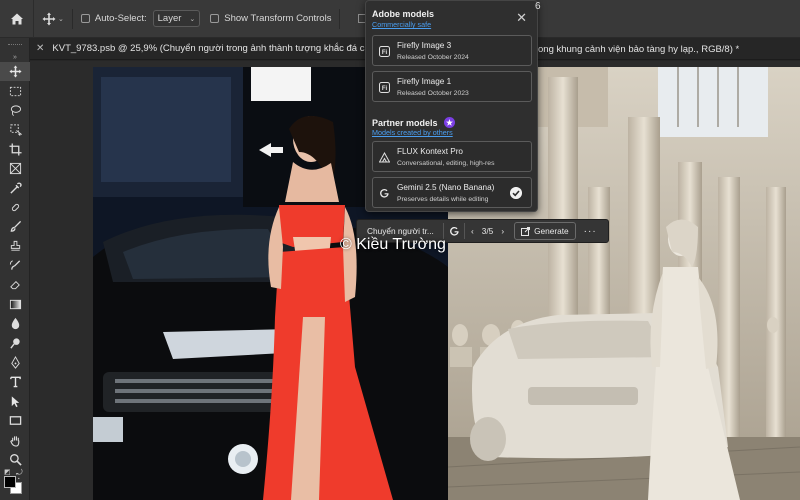 The width and height of the screenshot is (800, 500). I want to click on eyedropper-tool-icon, so click(15, 187).